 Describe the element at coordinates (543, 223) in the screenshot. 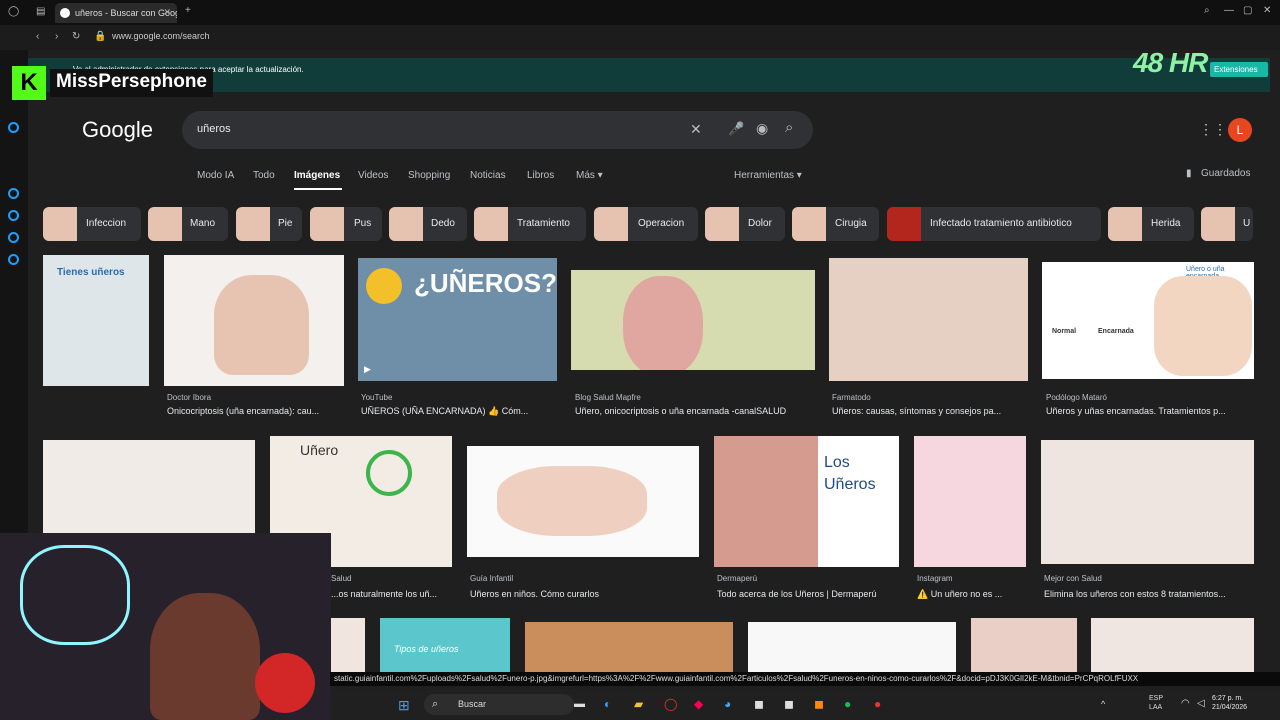

I see `chip-label: Tratamiento` at that location.